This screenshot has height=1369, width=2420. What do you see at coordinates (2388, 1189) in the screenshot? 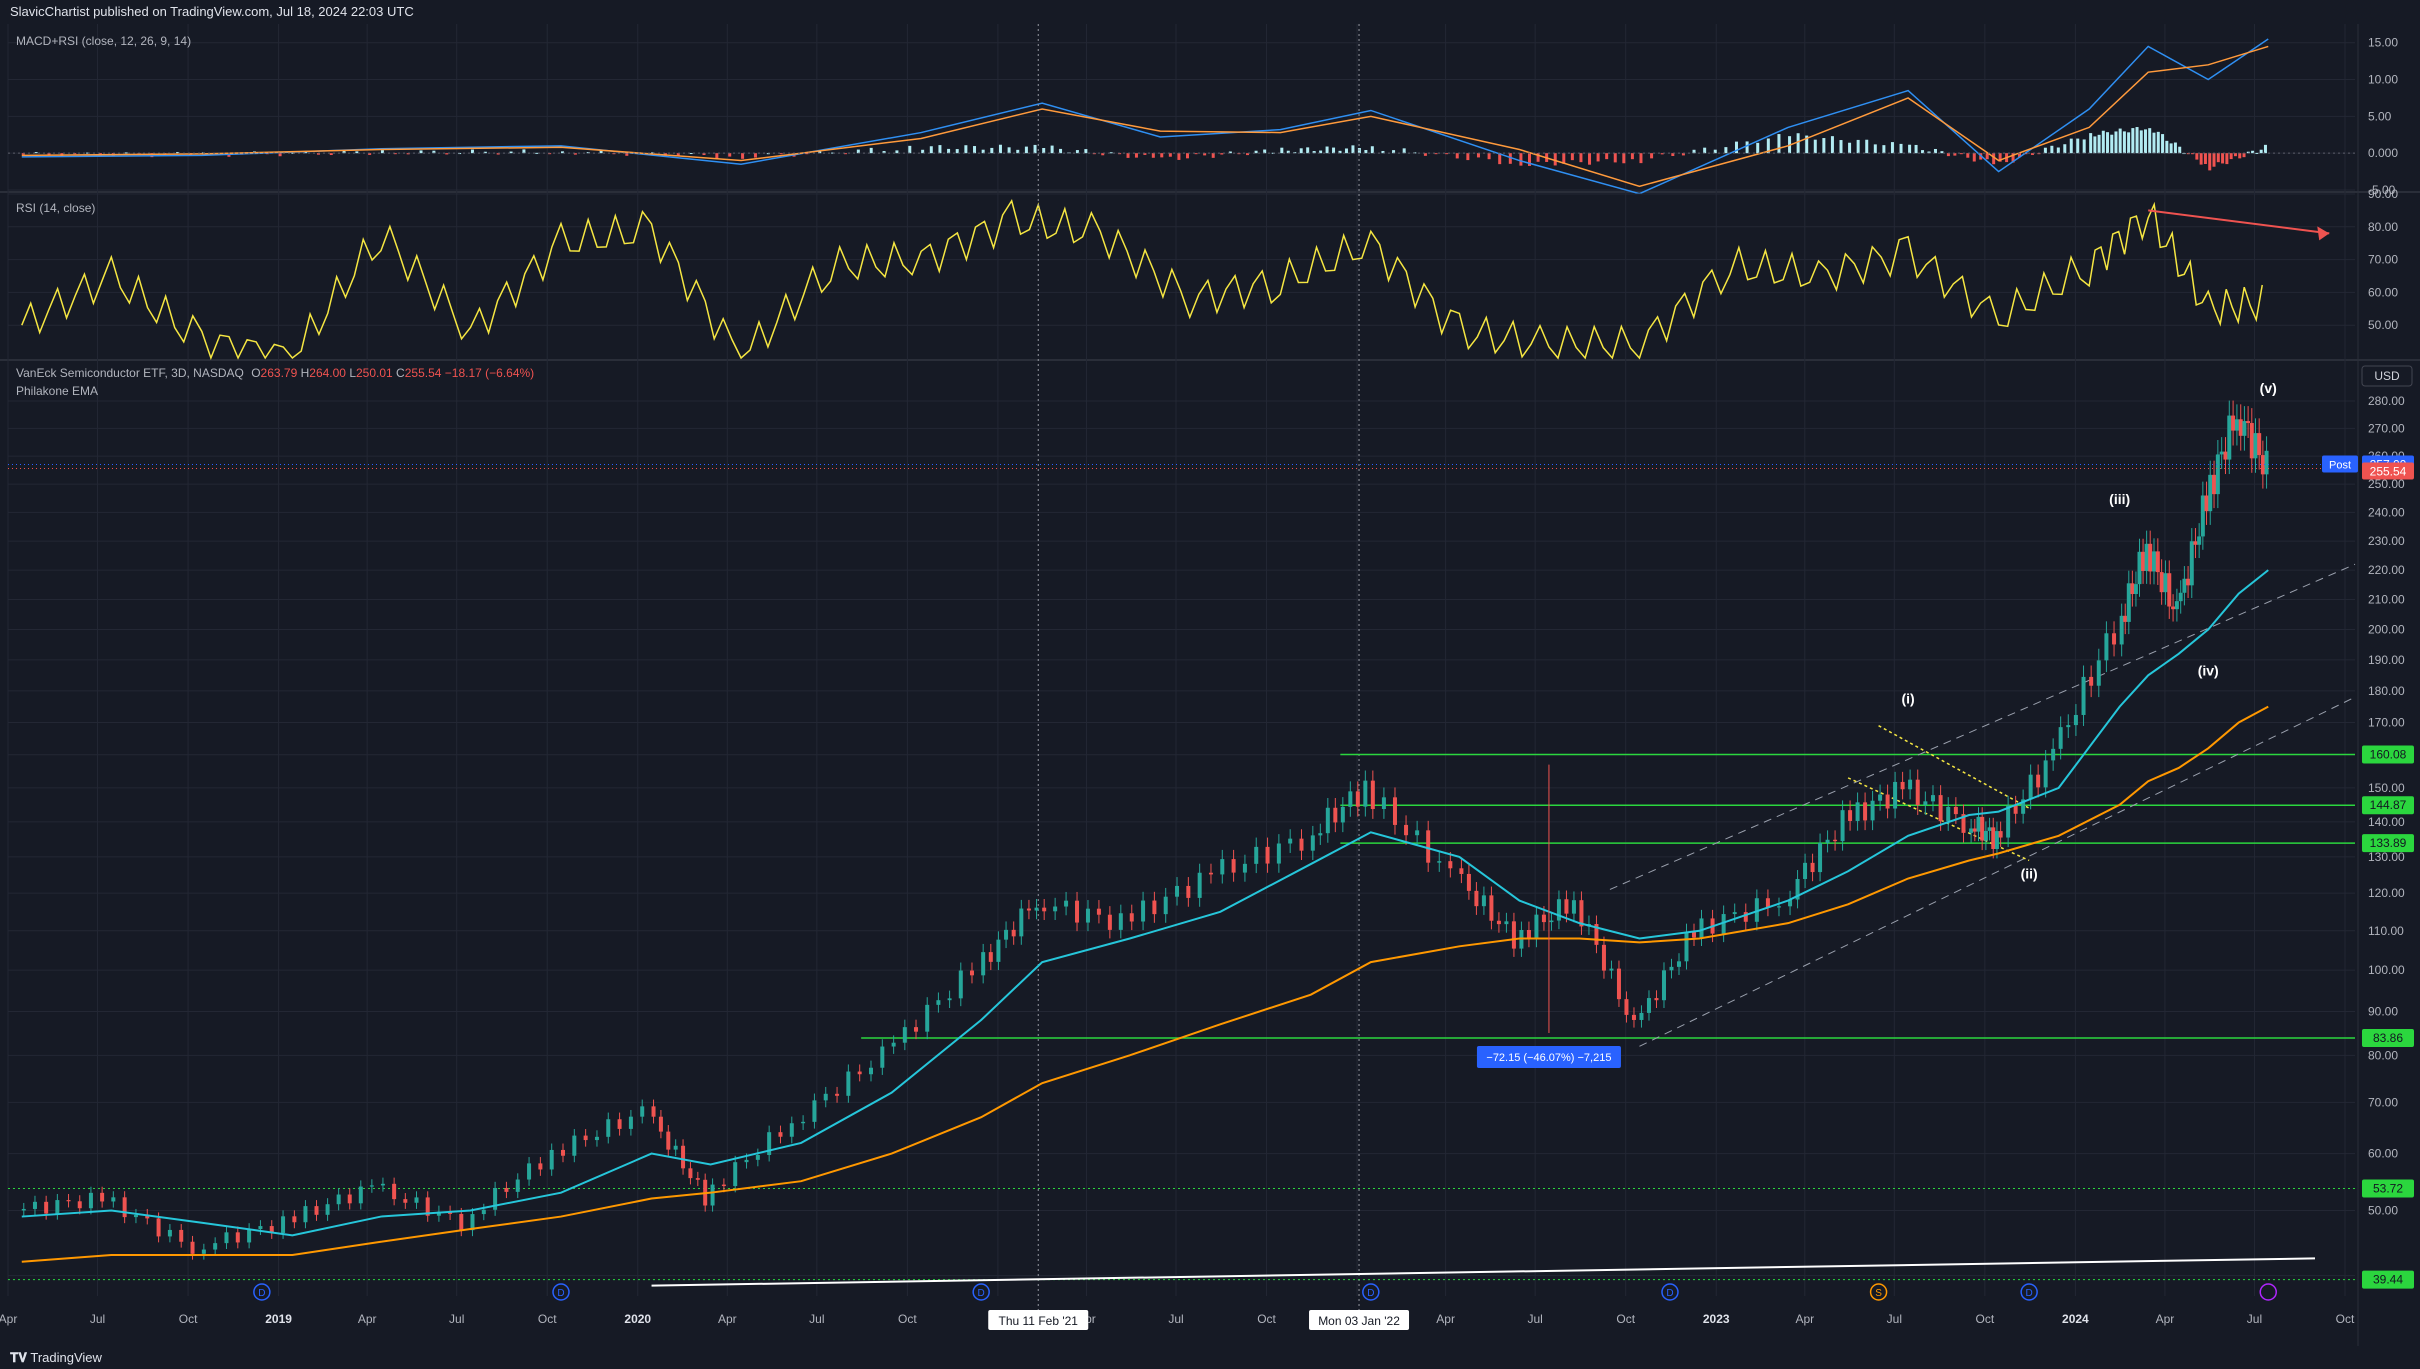
I see `support-price-label: 53.72` at bounding box center [2388, 1189].